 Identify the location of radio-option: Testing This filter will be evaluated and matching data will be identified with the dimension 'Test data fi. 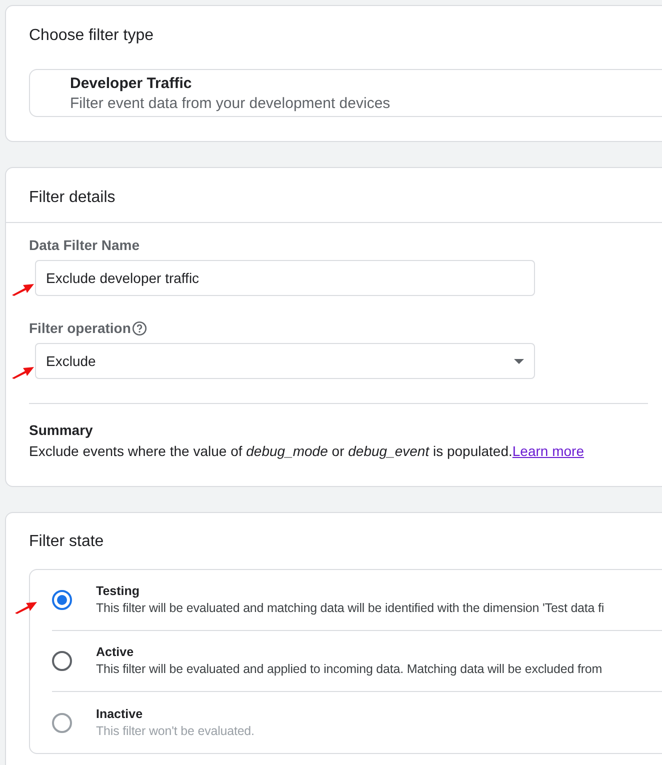
(357, 601).